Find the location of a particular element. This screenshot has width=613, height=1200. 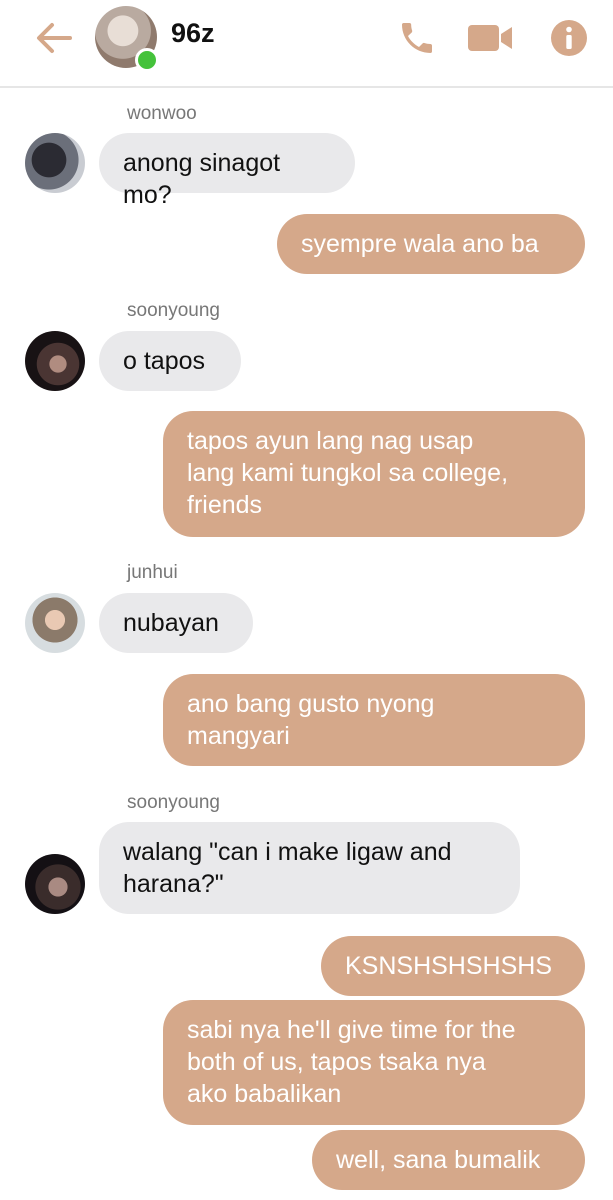

chat-title: 96z is located at coordinates (193, 33).